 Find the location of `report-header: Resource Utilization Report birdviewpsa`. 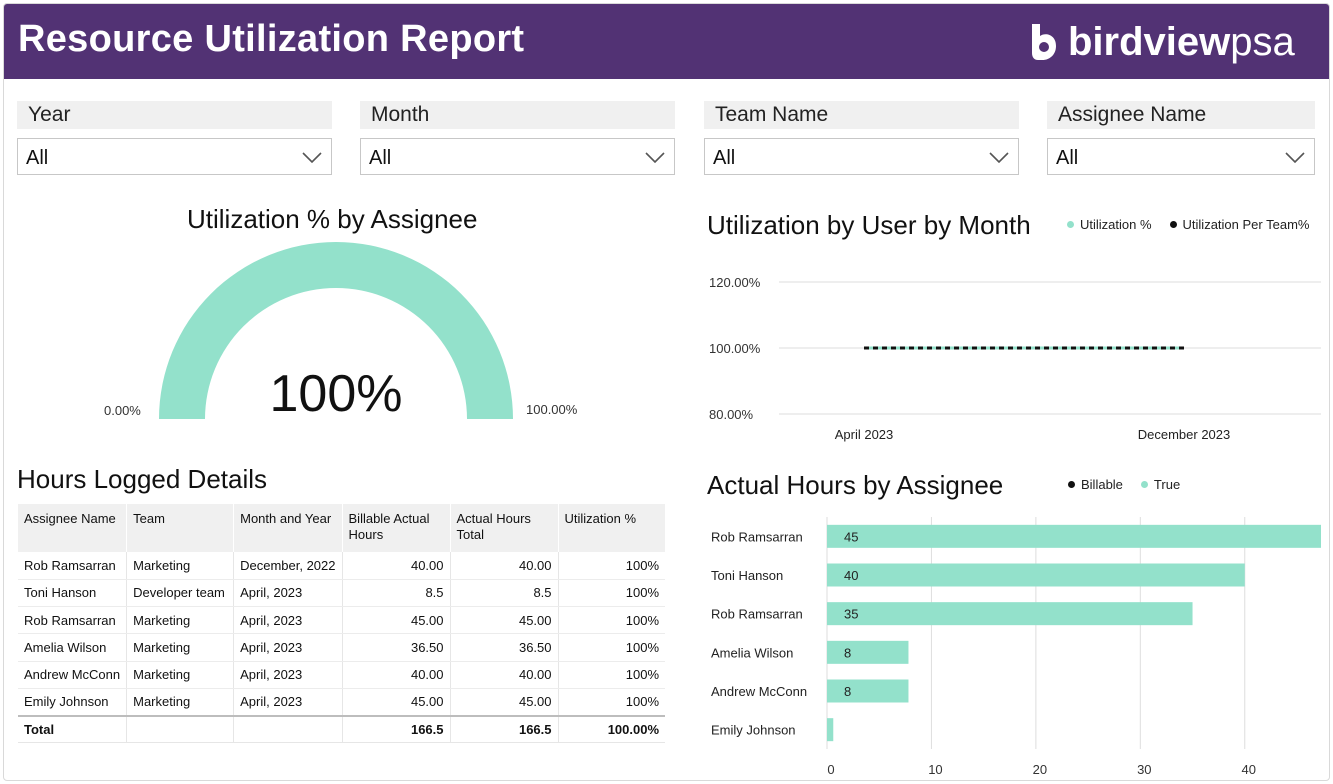

report-header: Resource Utilization Report birdviewpsa is located at coordinates (666, 41).